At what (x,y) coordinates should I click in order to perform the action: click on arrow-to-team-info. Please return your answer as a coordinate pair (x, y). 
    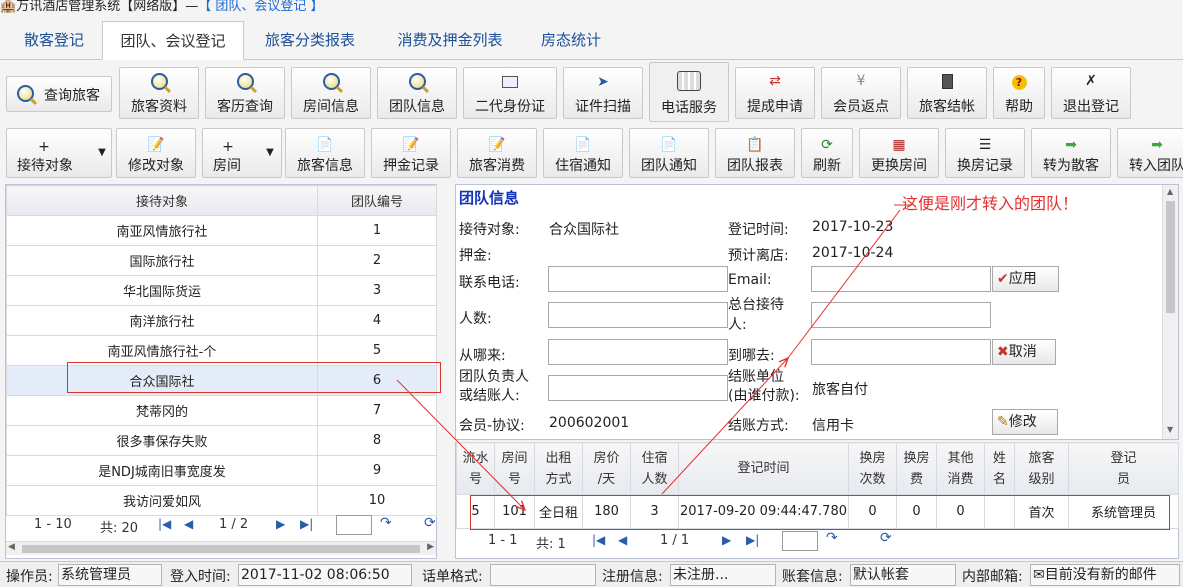
    Looking at the image, I should click on (724, 426).